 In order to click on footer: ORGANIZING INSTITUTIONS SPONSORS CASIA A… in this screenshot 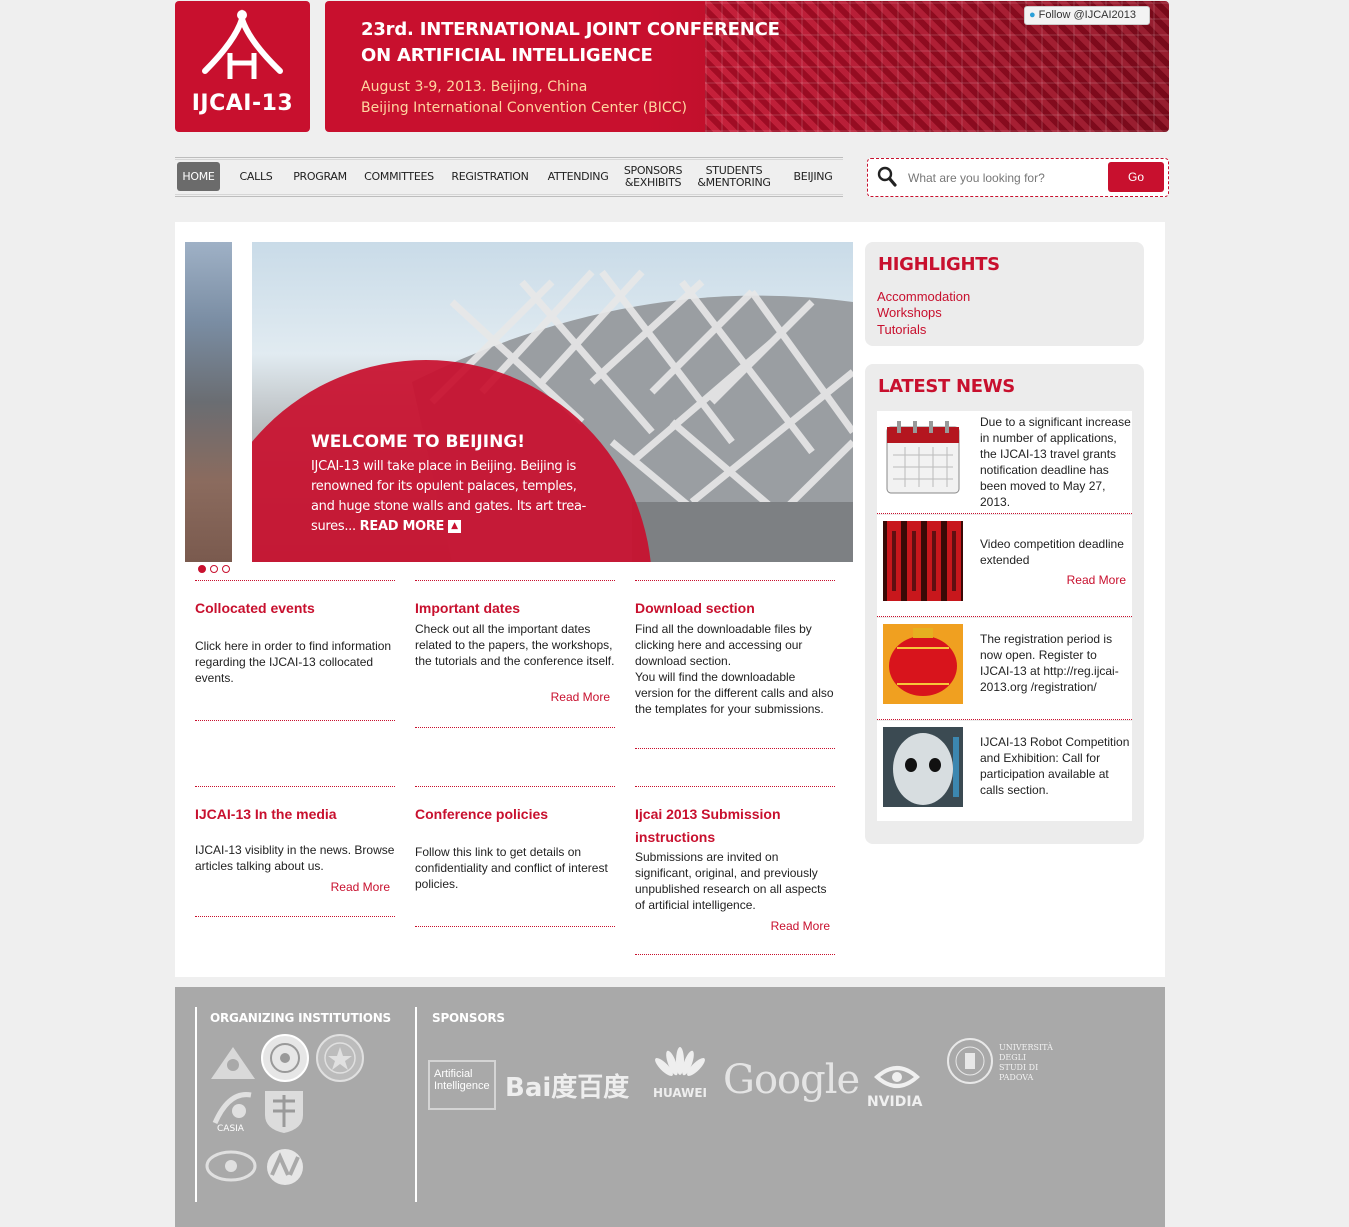, I will do `click(670, 1107)`.